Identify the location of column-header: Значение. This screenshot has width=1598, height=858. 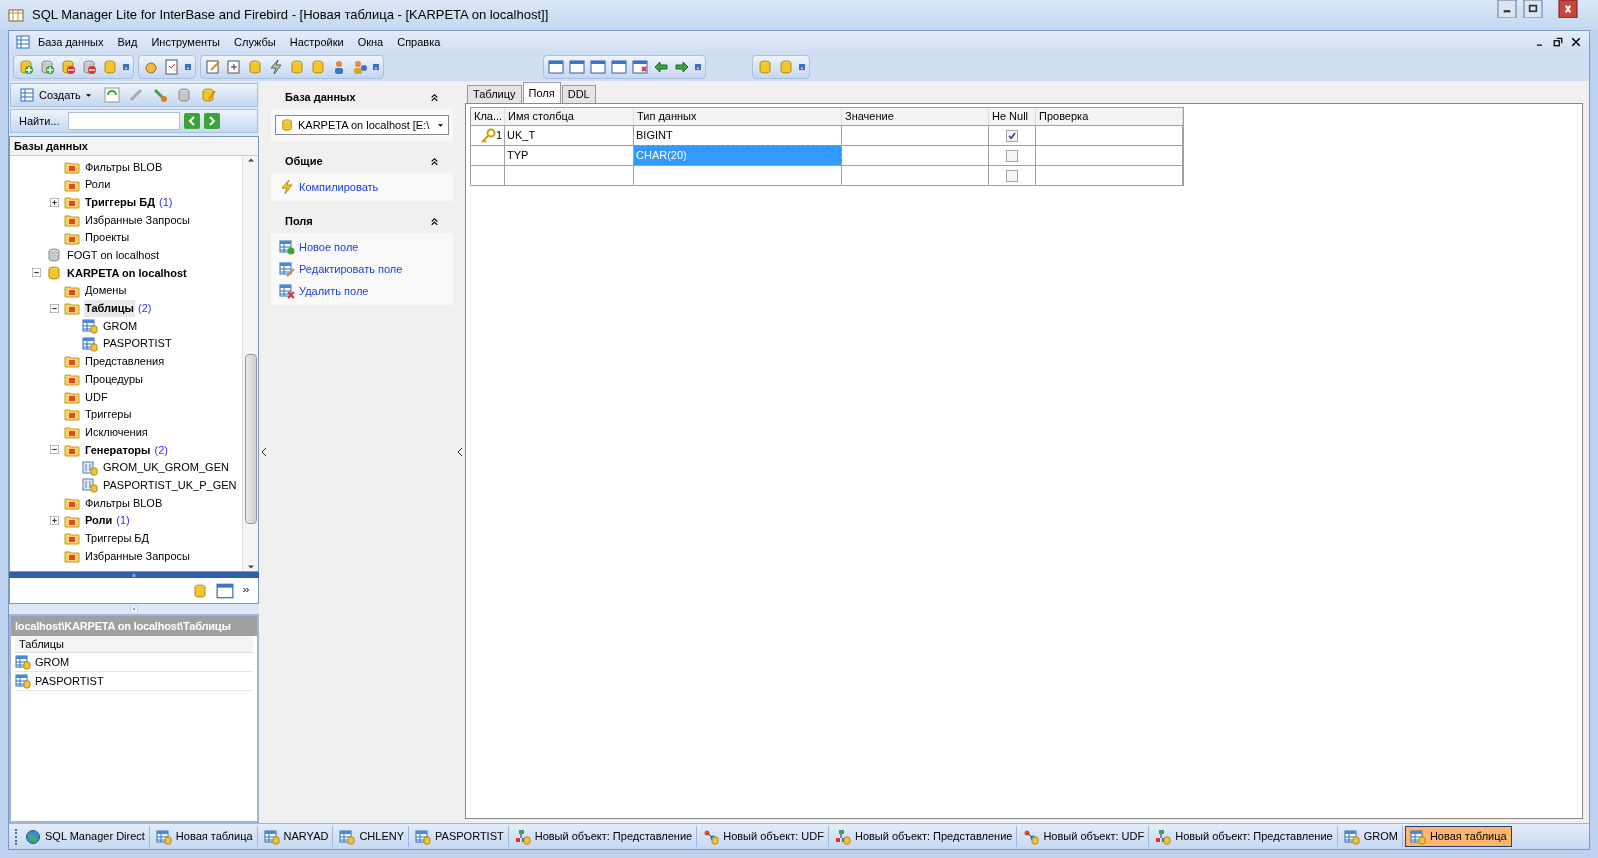
(915, 116).